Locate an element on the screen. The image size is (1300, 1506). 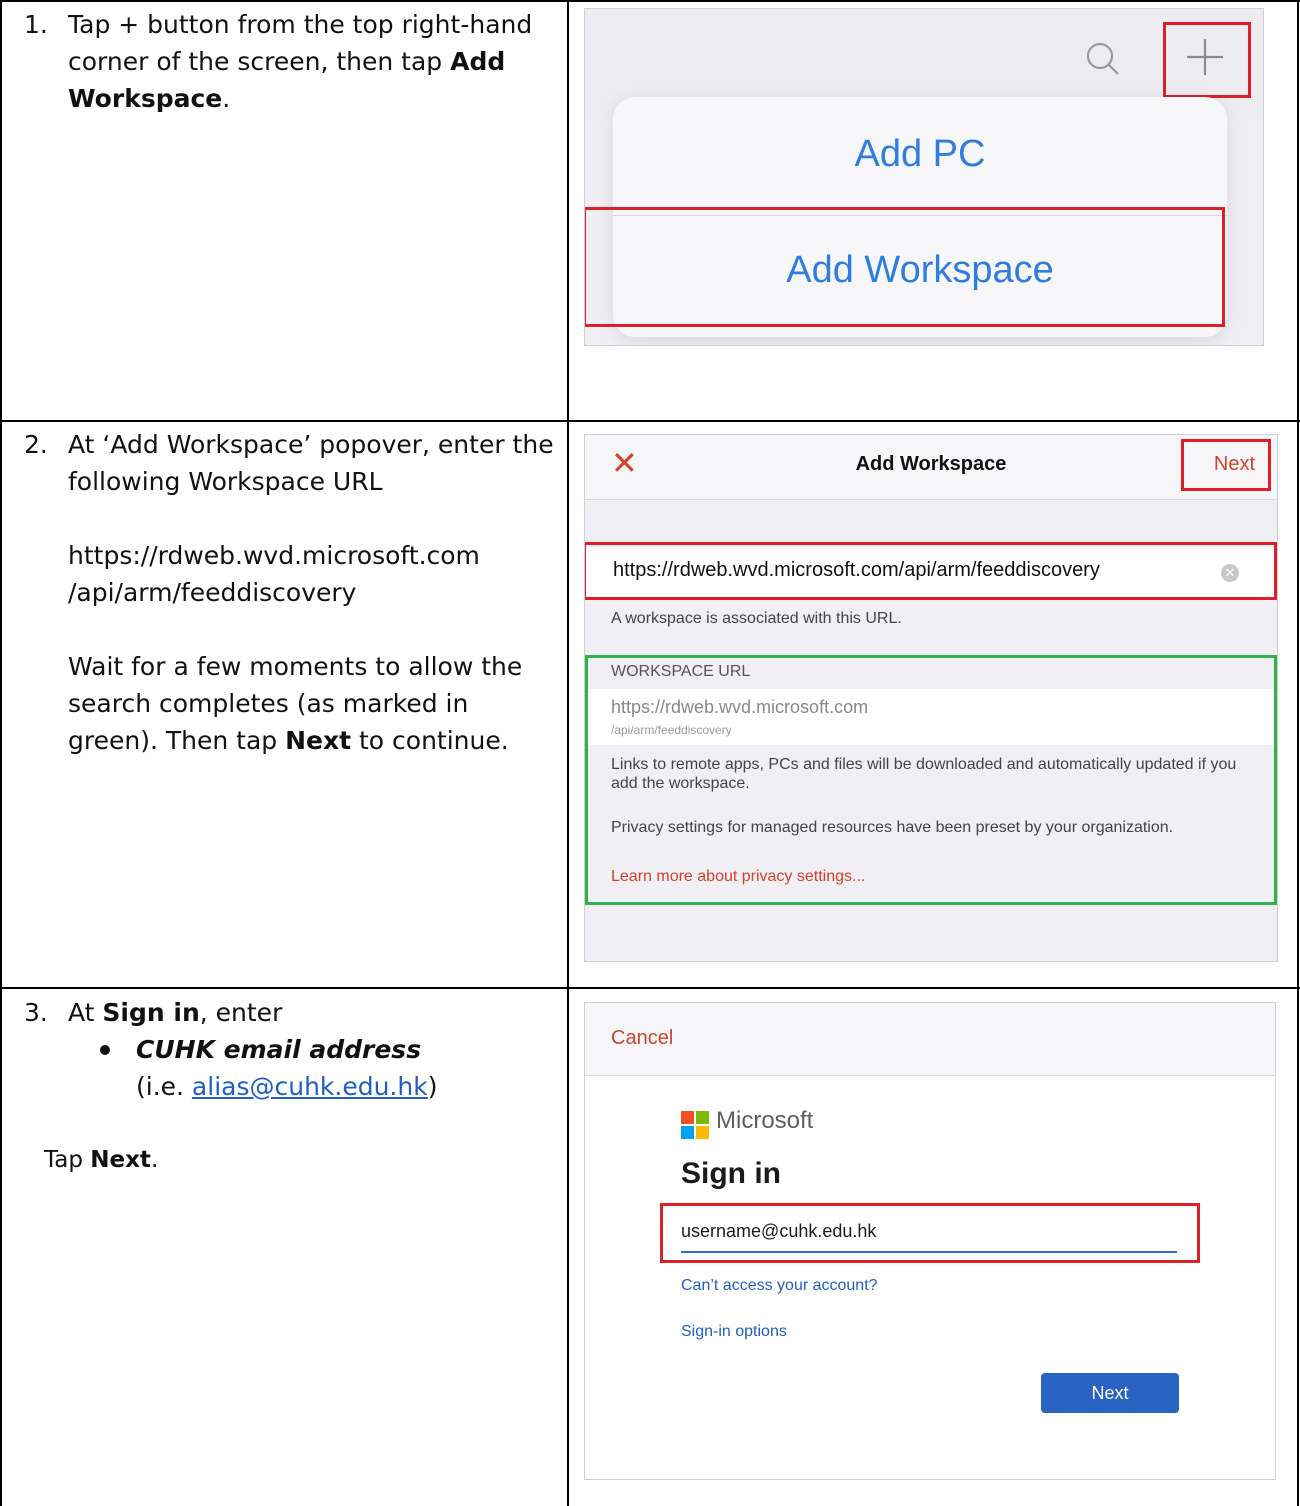
table-border-top is located at coordinates (650, 1).